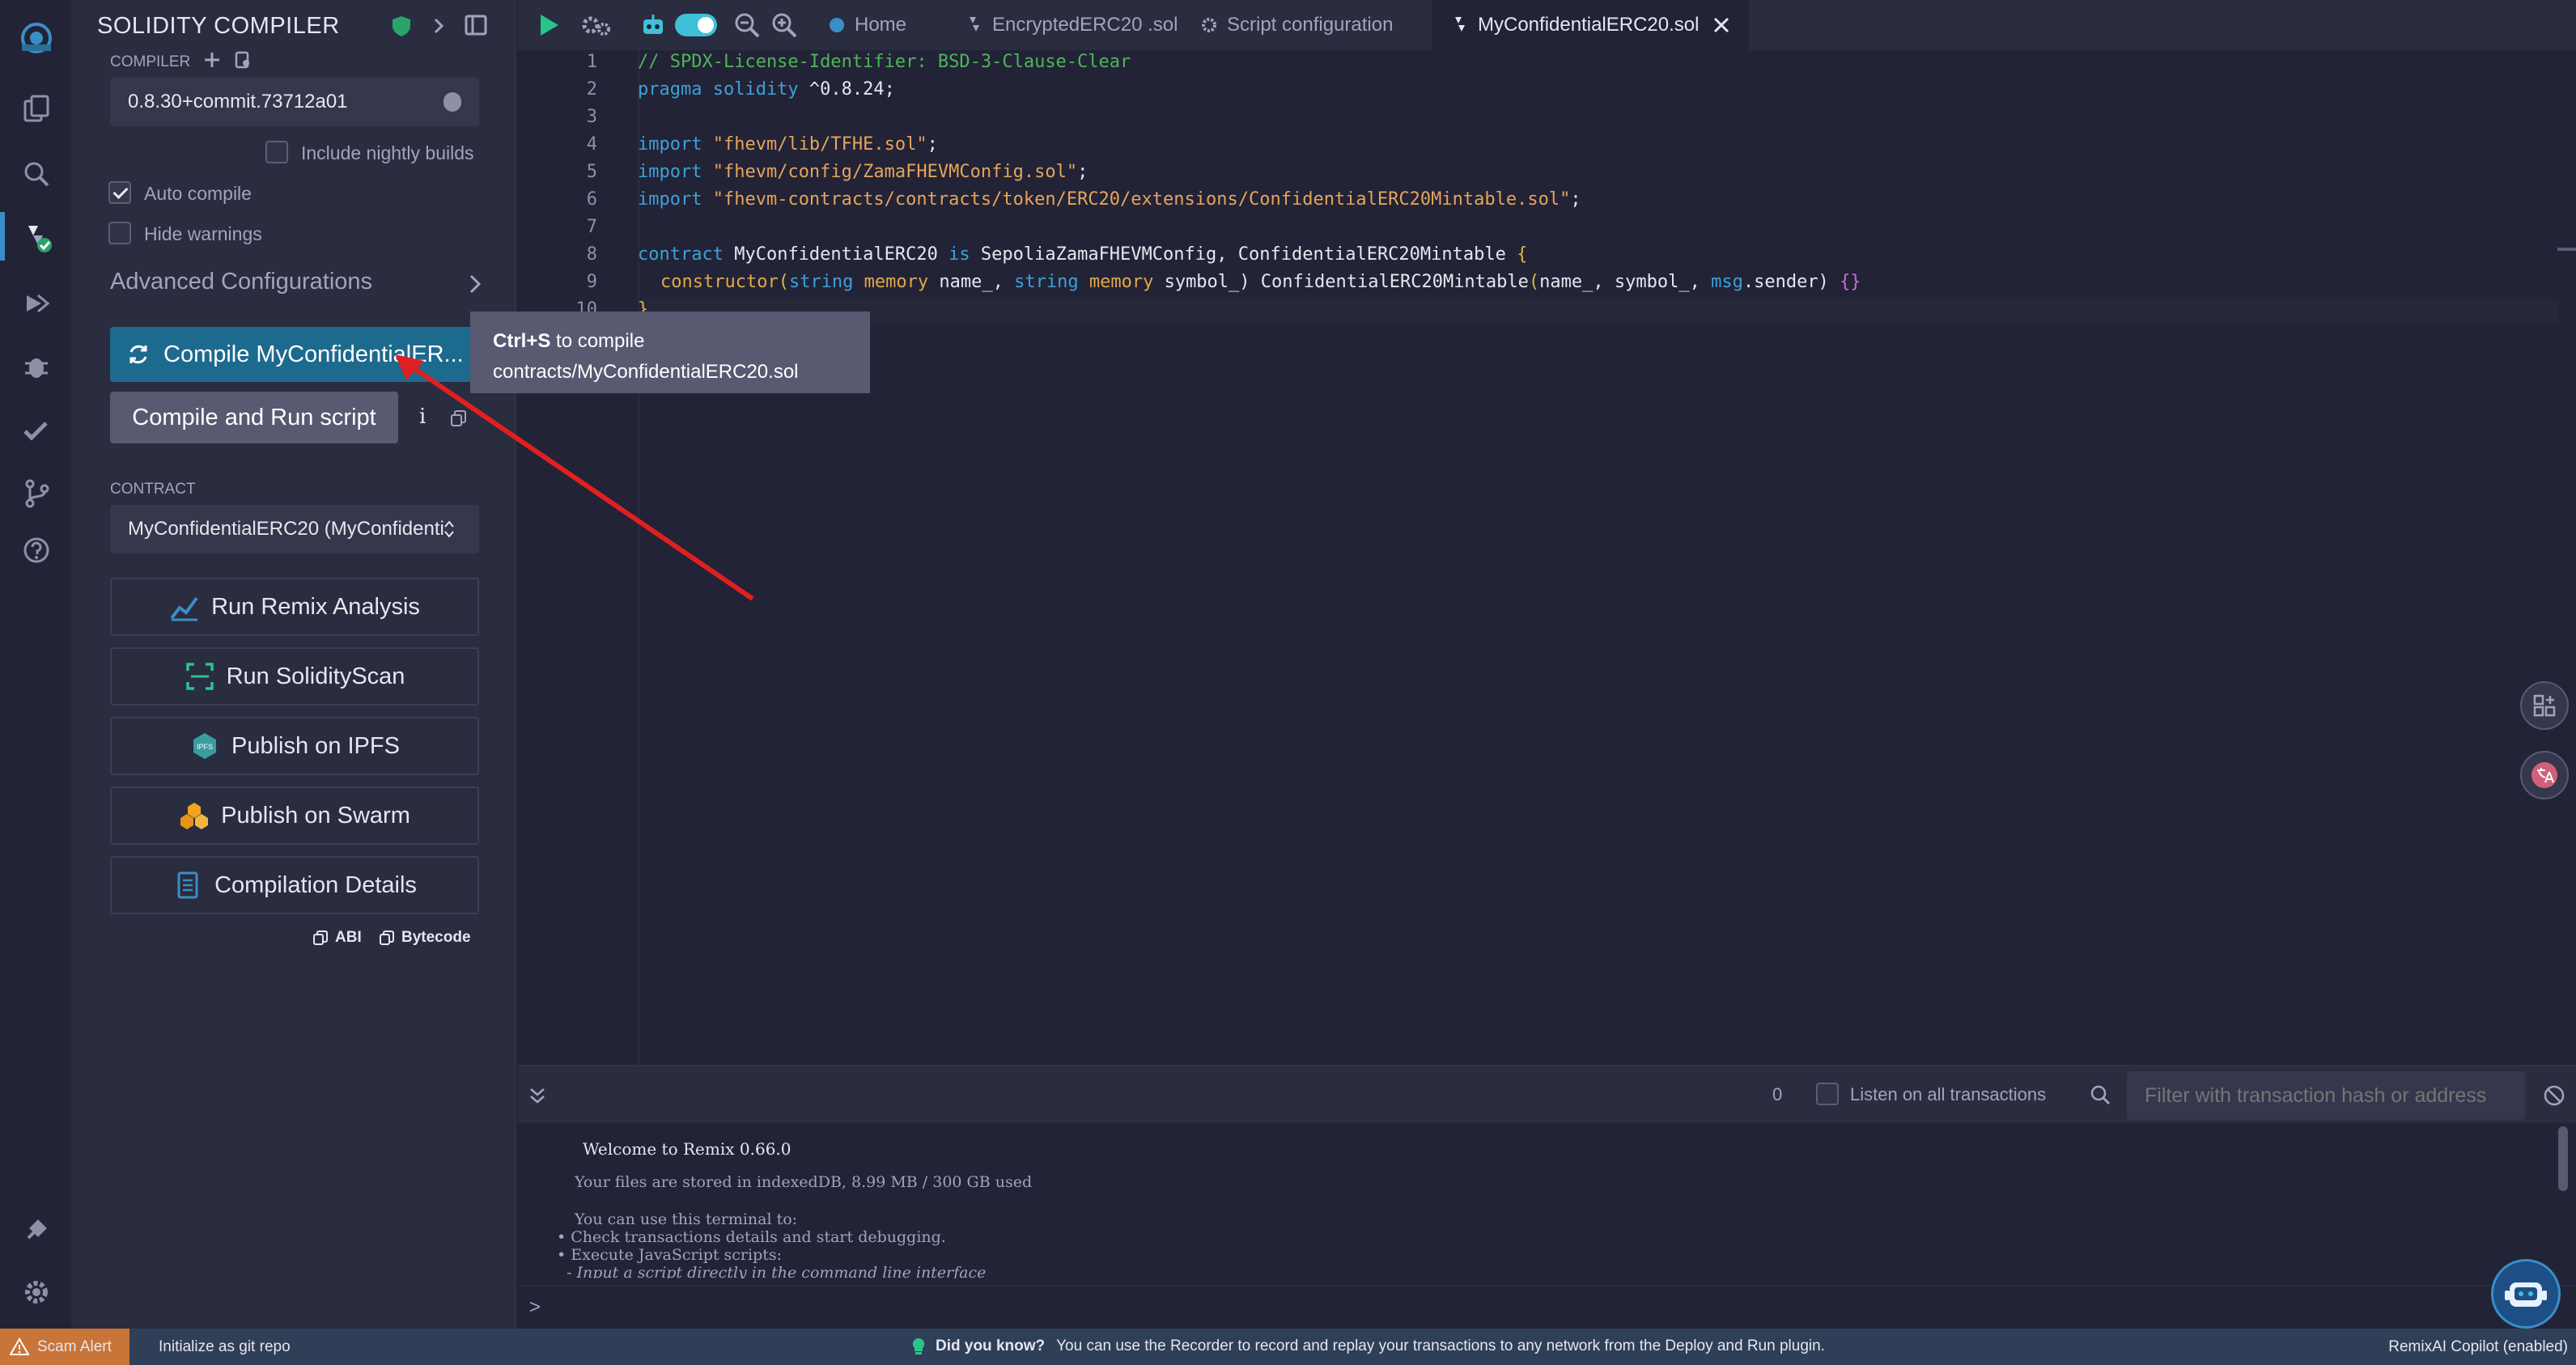 This screenshot has height=1365, width=2576. Describe the element at coordinates (1296, 25) in the screenshot. I see `tab-script-configuration: Script configuration` at that location.